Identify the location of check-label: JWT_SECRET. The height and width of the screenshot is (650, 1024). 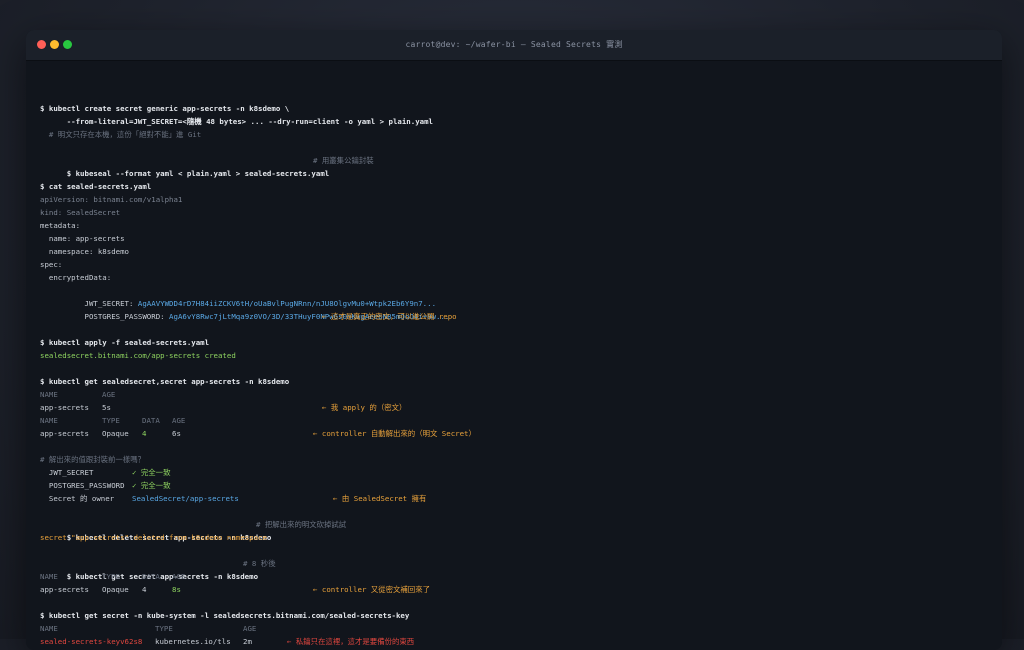
(67, 472).